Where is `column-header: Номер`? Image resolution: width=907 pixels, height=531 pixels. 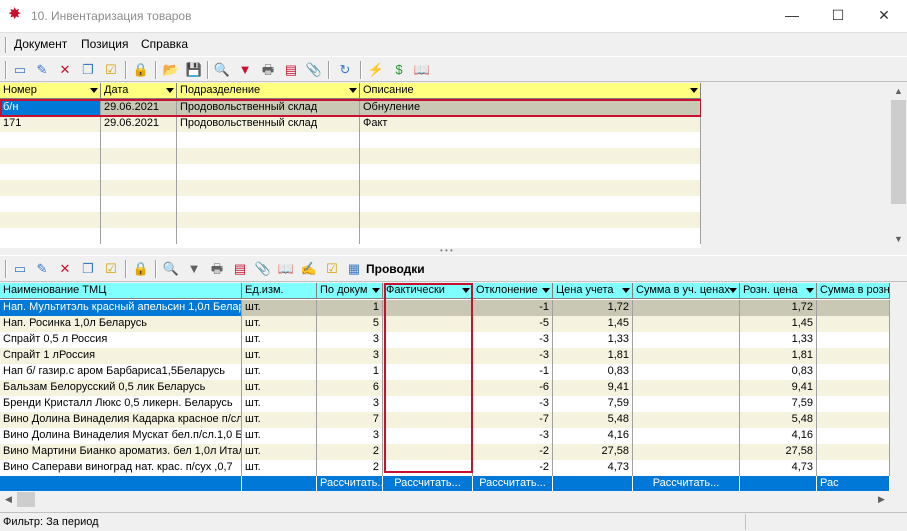
column-header: Номер is located at coordinates (50, 91).